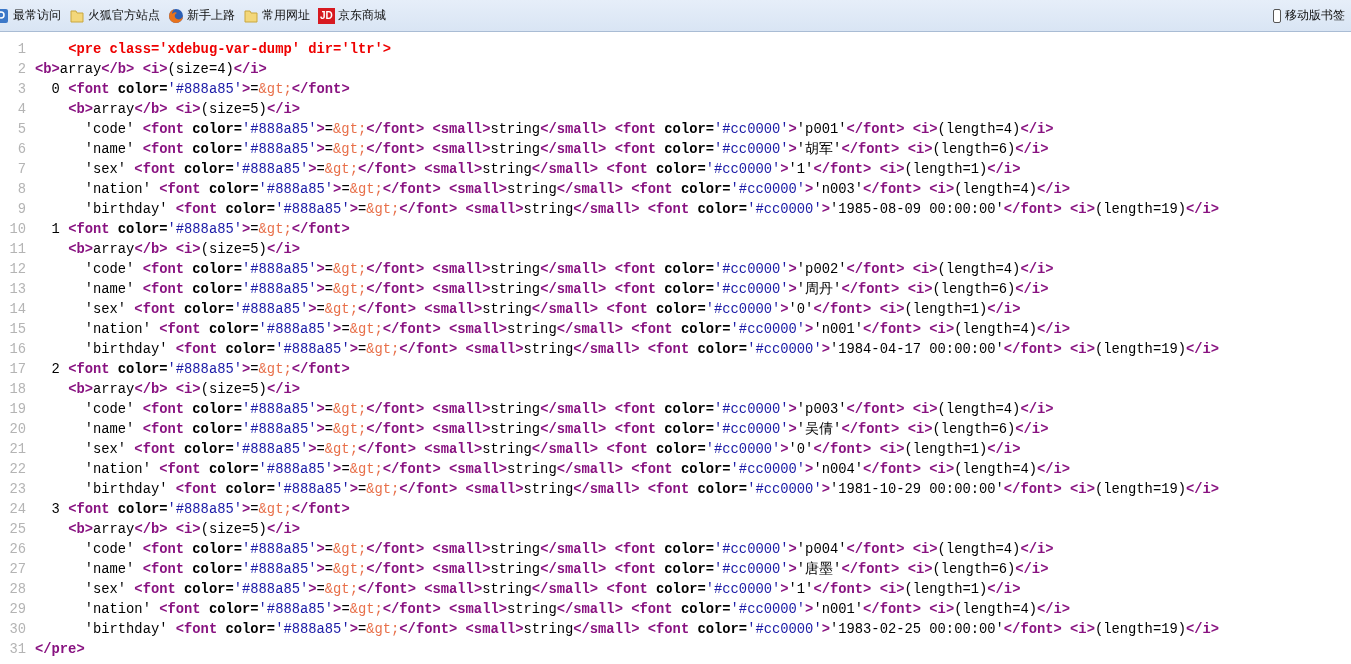 The image size is (1351, 664). What do you see at coordinates (17, 270) in the screenshot?
I see `line-number: 12` at bounding box center [17, 270].